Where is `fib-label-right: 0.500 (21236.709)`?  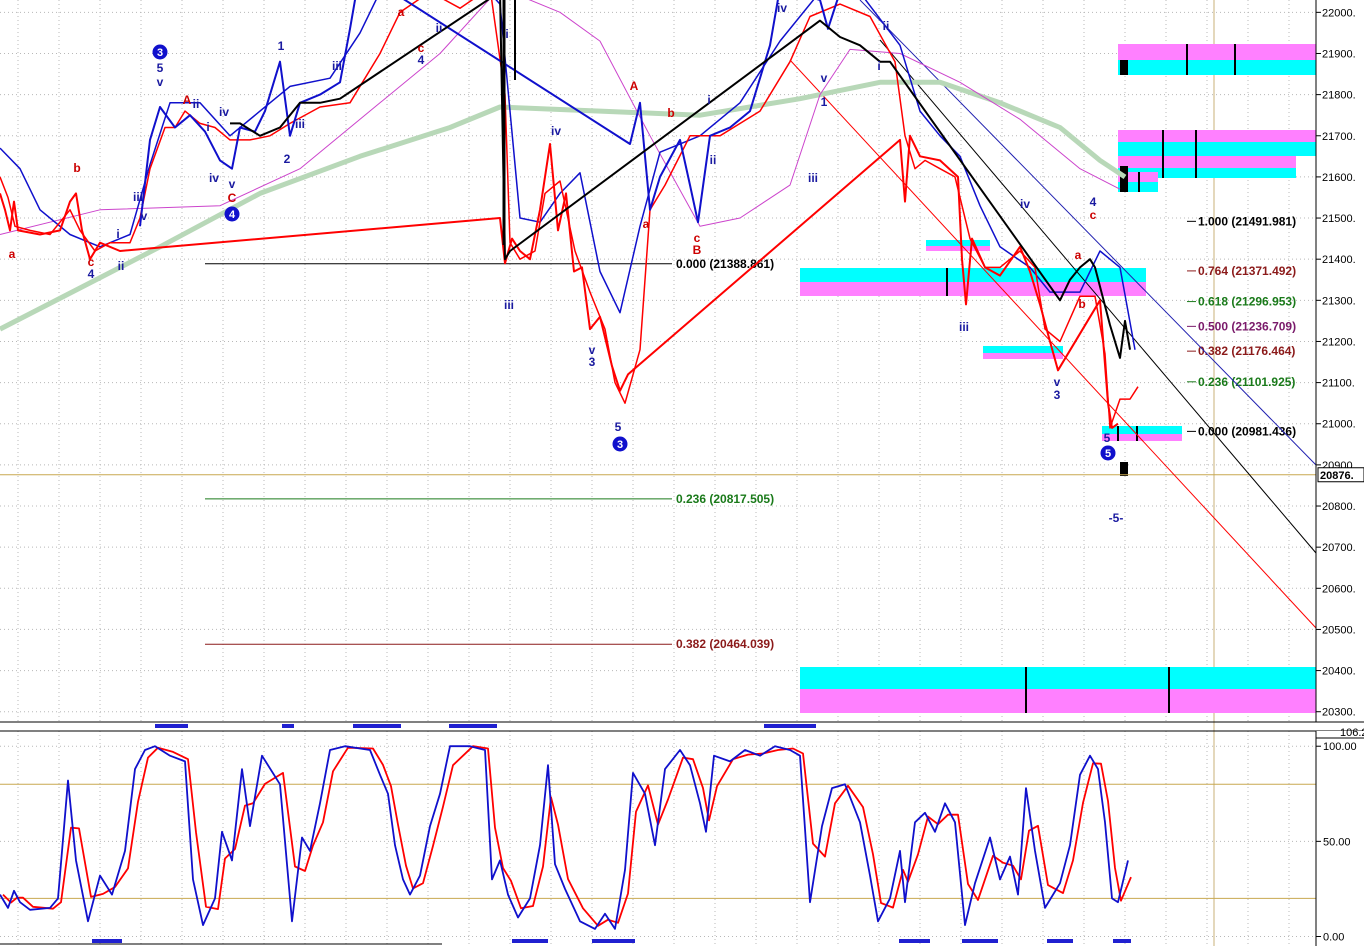
fib-label-right: 0.500 (21236.709) is located at coordinates (1247, 326).